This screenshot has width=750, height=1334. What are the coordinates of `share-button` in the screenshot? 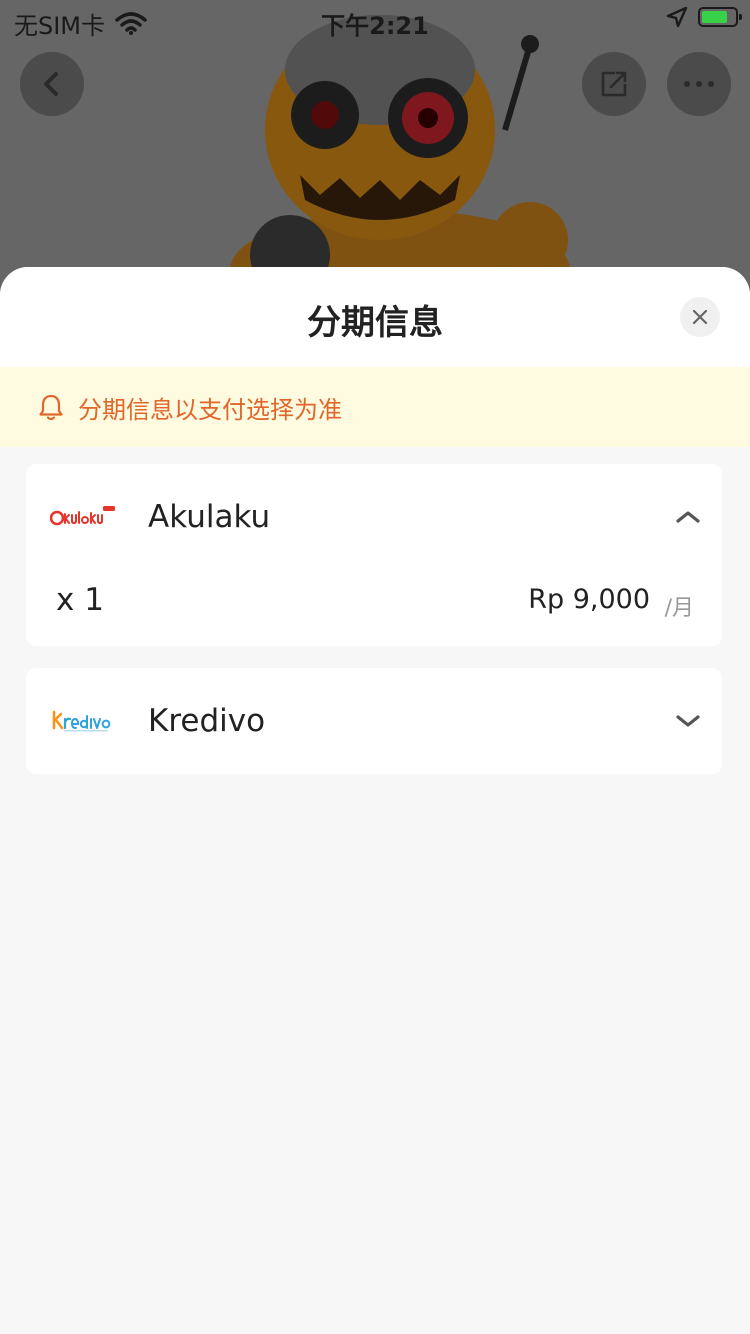 It's located at (614, 84).